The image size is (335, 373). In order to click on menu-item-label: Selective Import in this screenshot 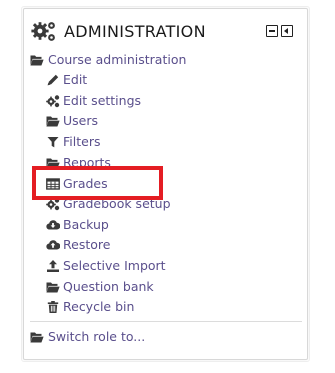, I will do `click(114, 265)`.